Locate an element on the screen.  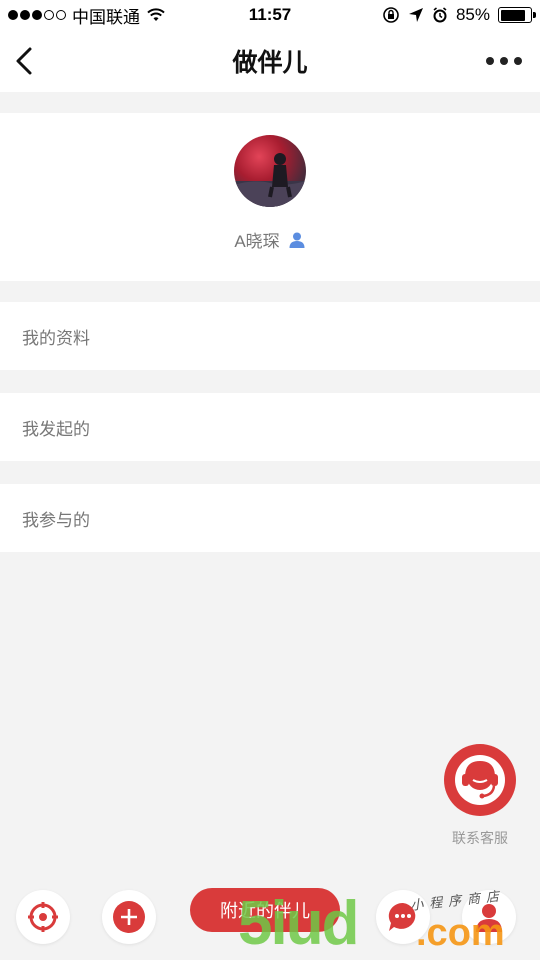
menu-item-label: 我的资料 is located at coordinates (56, 338).